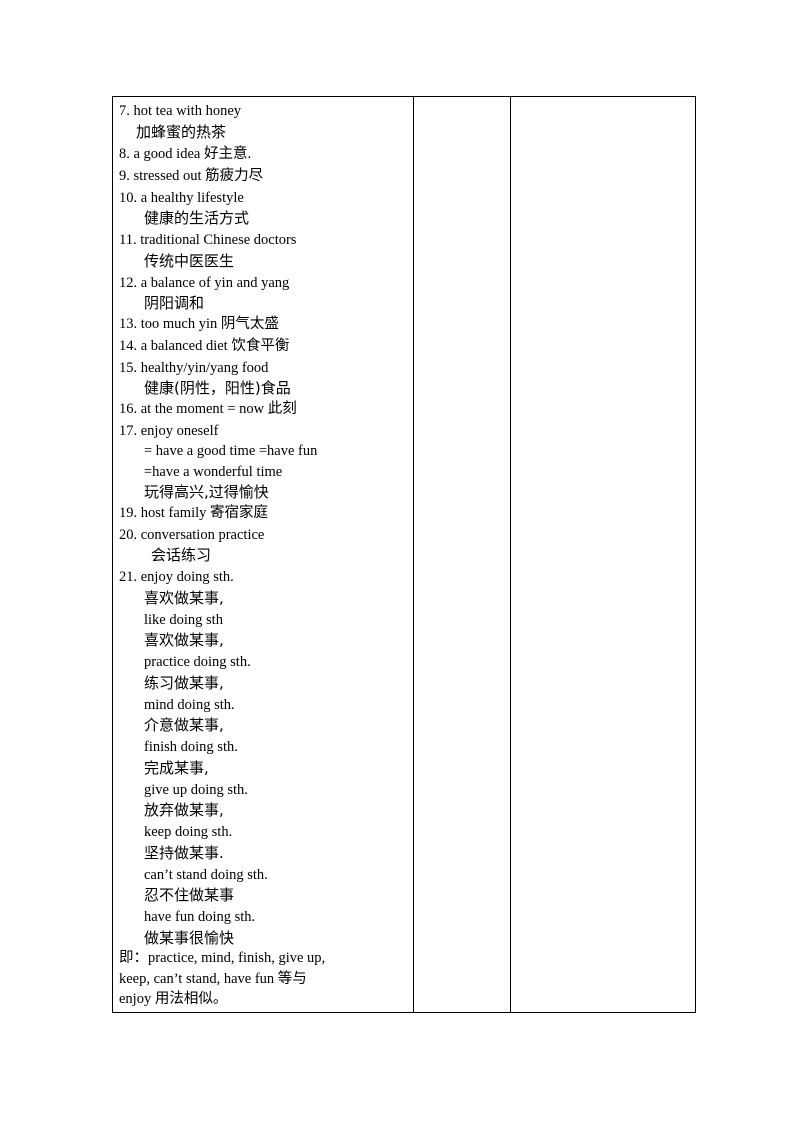  Describe the element at coordinates (204, 345) in the screenshot. I see `entry-line: 14. a balanced diet 饮食平衡` at that location.